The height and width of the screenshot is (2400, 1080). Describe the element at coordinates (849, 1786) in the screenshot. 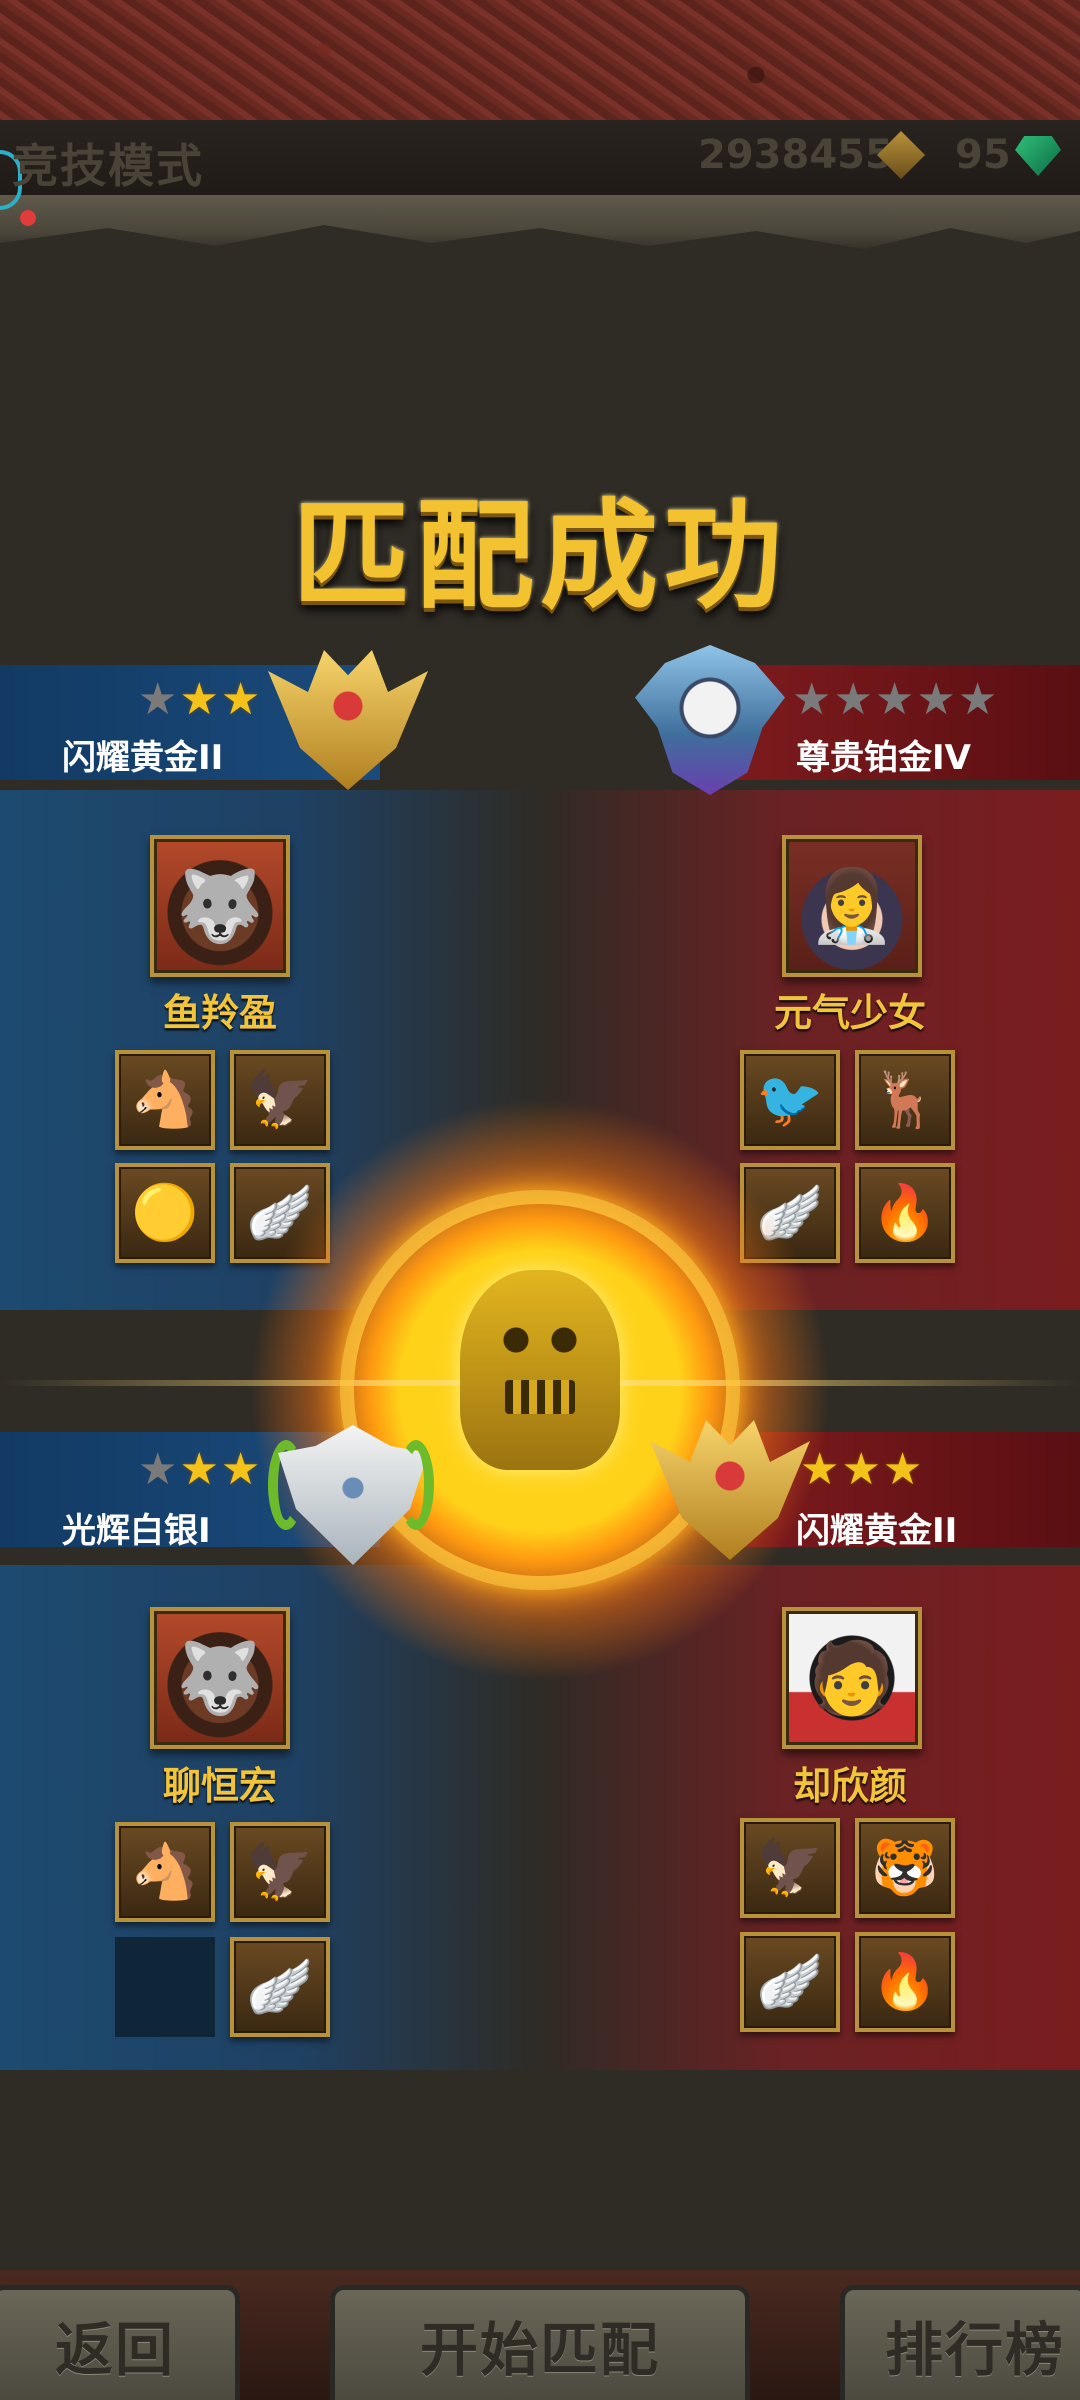

I see `player-name-4: 却欣颜` at that location.